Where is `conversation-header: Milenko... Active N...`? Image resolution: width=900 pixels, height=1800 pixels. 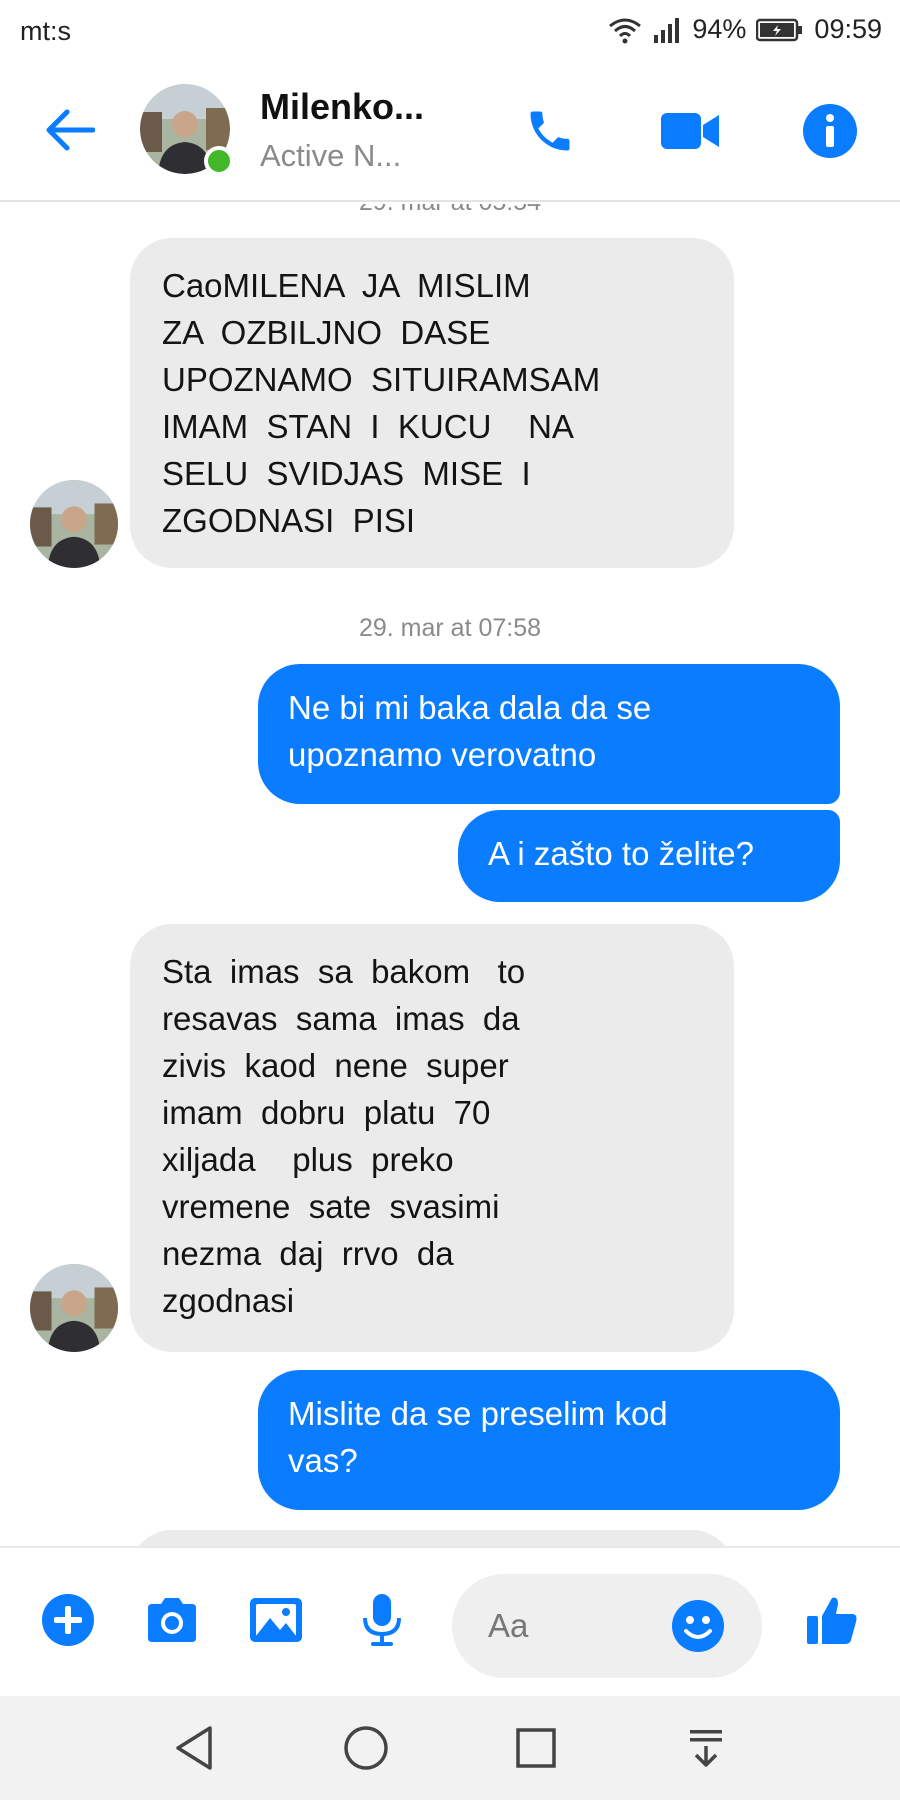 conversation-header: Milenko... Active N... is located at coordinates (450, 132).